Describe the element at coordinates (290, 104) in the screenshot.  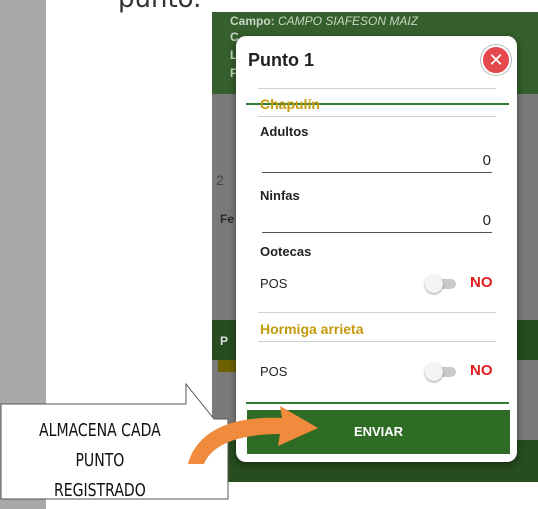
I see `section-title-chapulin: Chapulín` at that location.